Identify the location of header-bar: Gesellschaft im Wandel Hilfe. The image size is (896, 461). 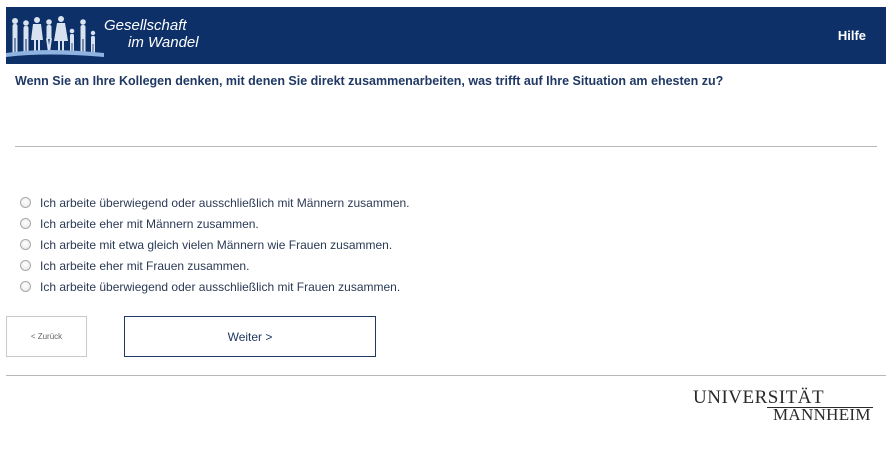
(446, 35).